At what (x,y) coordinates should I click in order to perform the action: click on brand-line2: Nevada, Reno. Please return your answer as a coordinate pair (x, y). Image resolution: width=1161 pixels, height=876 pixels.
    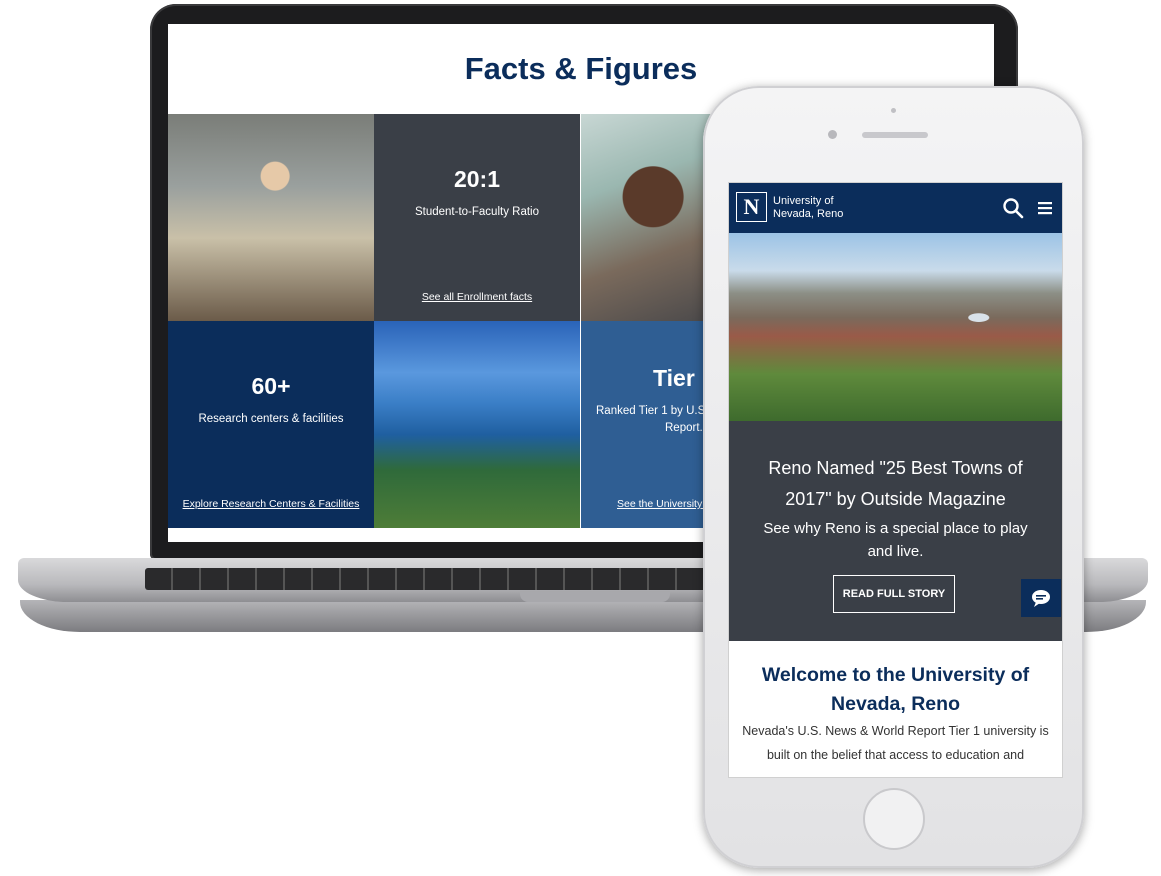
    Looking at the image, I should click on (808, 214).